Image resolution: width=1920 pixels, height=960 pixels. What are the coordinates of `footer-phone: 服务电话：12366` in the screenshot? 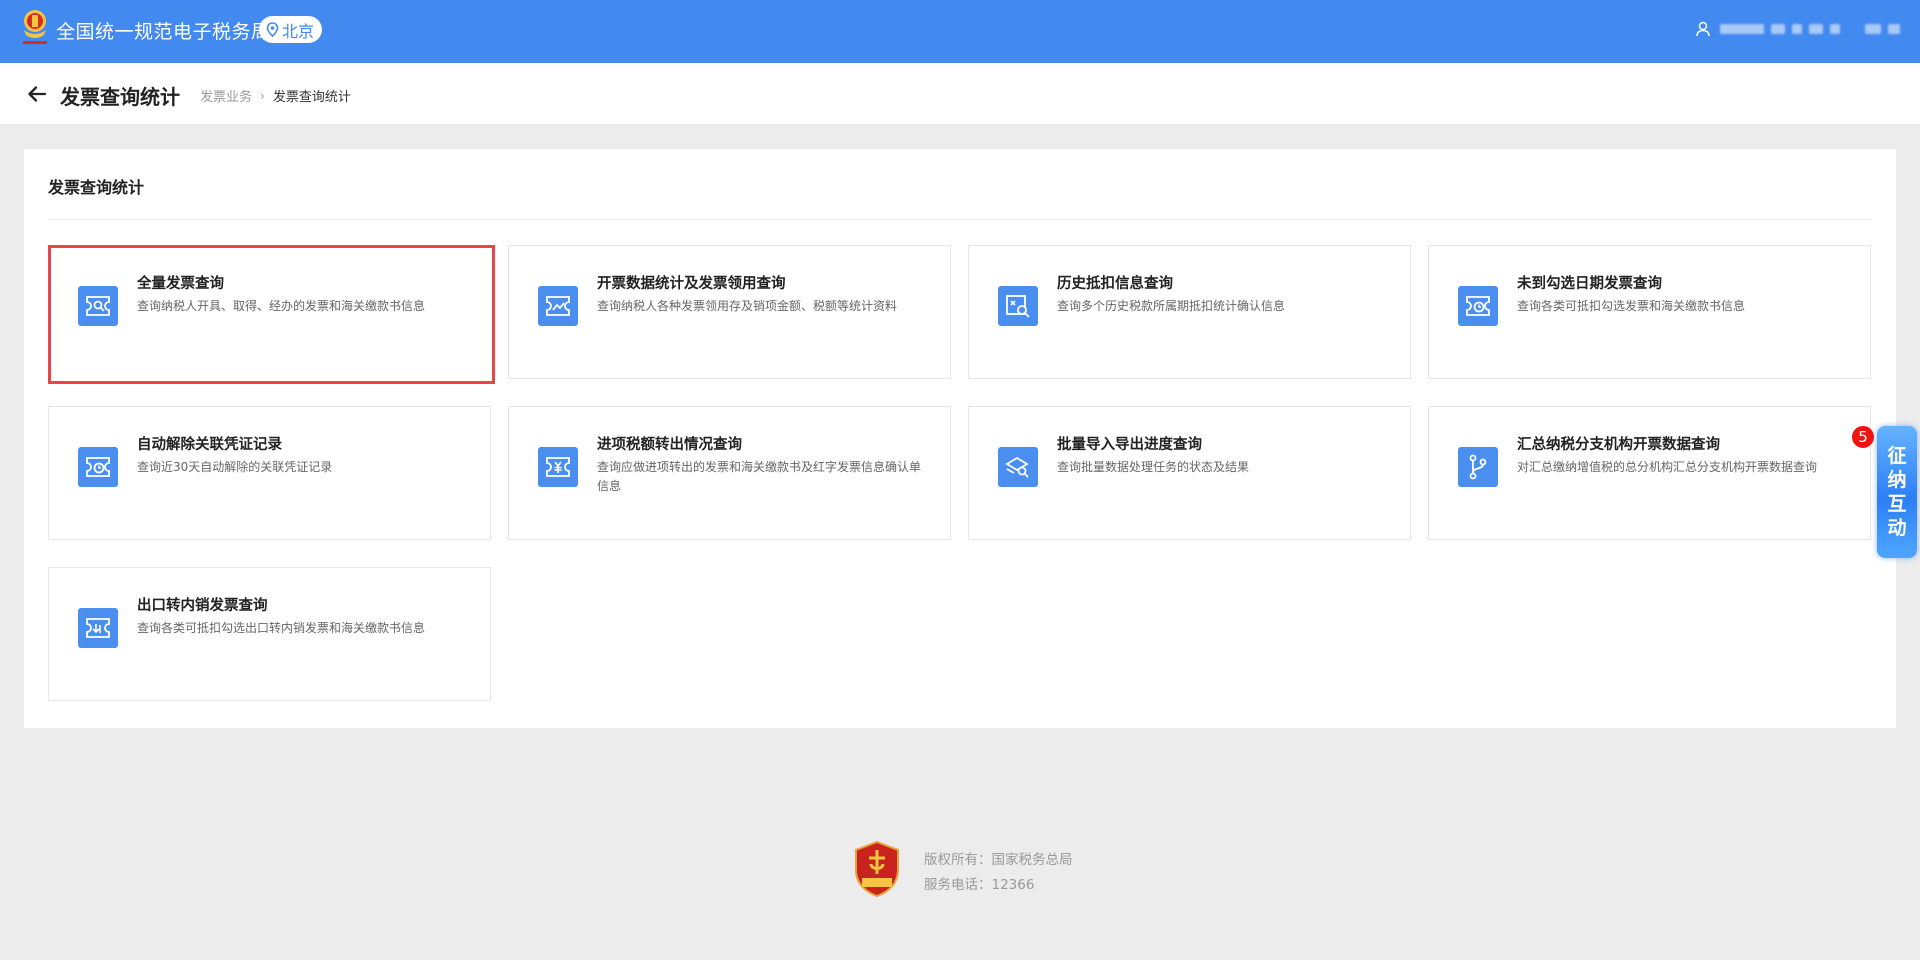 It's located at (979, 885).